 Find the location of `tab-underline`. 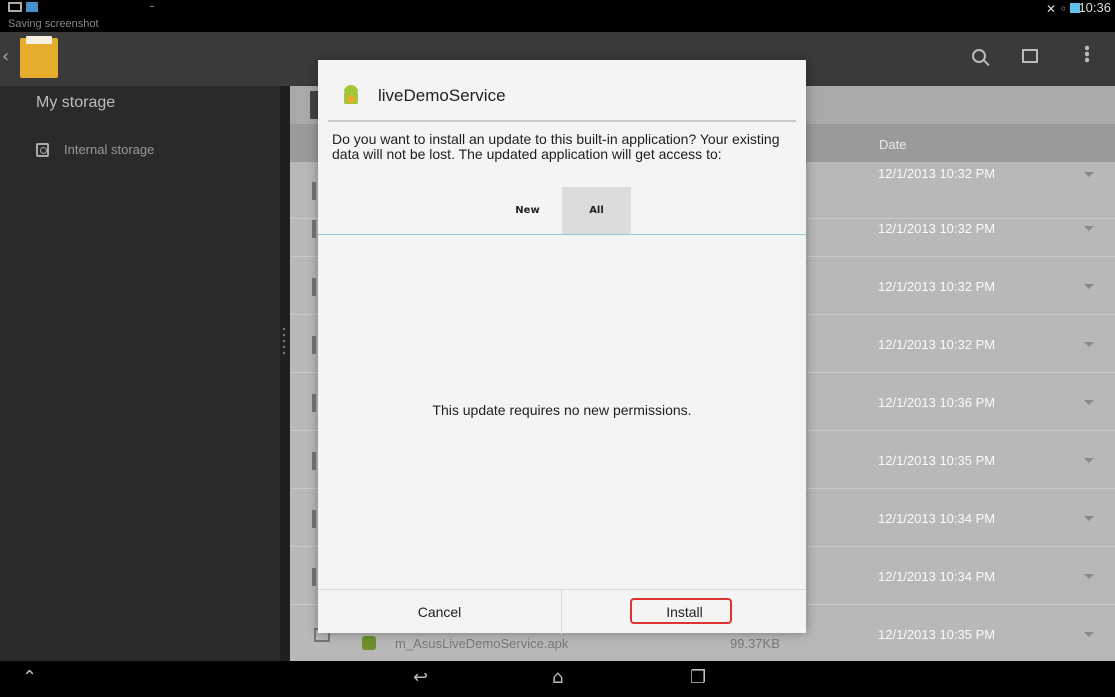

tab-underline is located at coordinates (562, 234).